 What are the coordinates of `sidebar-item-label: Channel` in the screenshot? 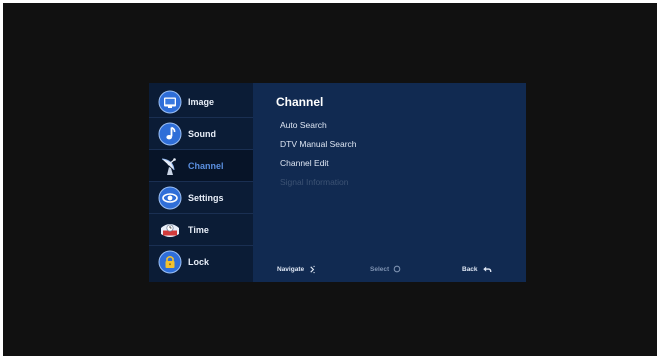 It's located at (206, 165).